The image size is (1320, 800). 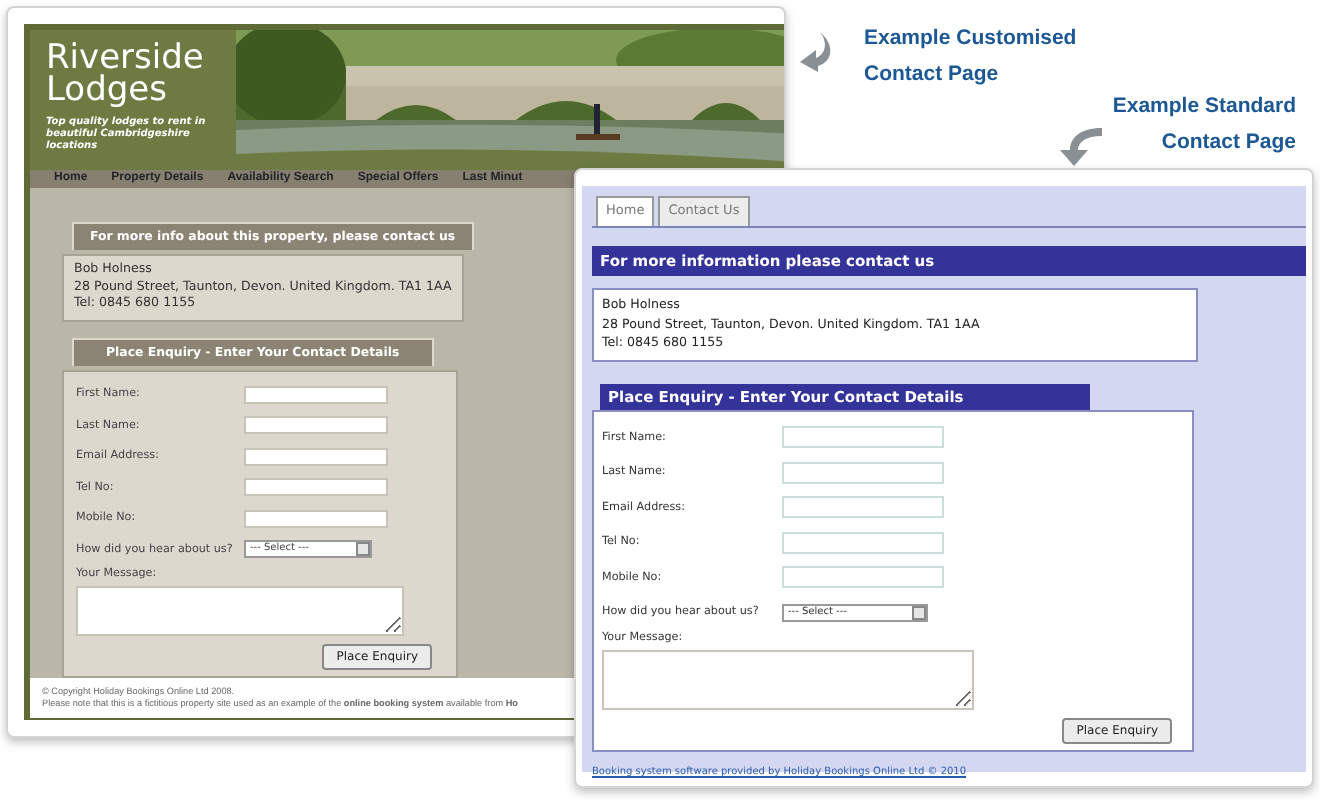 What do you see at coordinates (1204, 107) in the screenshot?
I see `callout-text: Example Standard` at bounding box center [1204, 107].